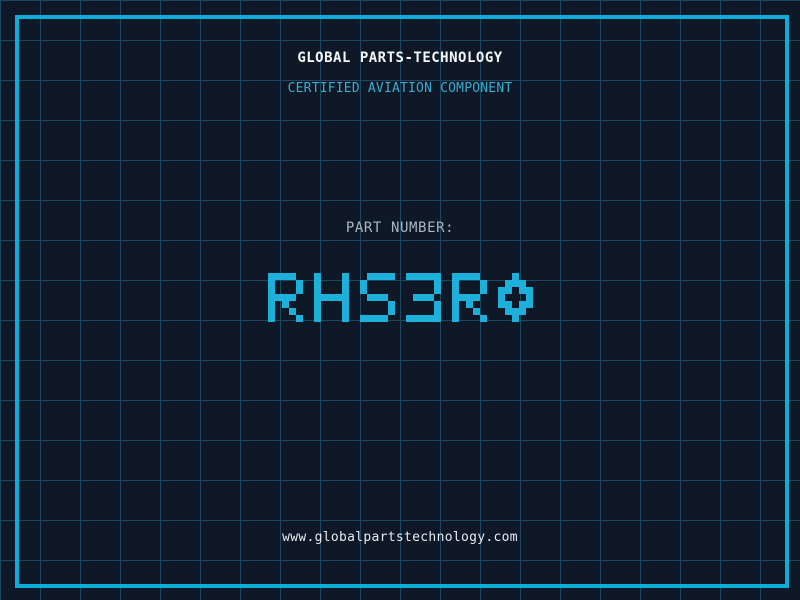  Describe the element at coordinates (400, 228) in the screenshot. I see `part-number-label: PART NUMBER:` at that location.